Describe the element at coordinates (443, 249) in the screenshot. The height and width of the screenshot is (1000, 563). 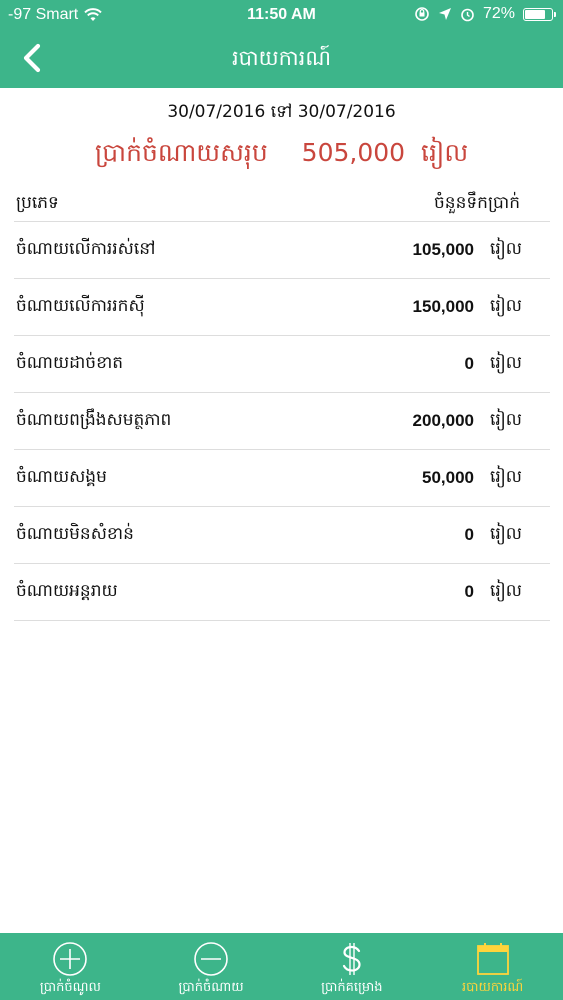
I see `row-amount: 105,000` at that location.